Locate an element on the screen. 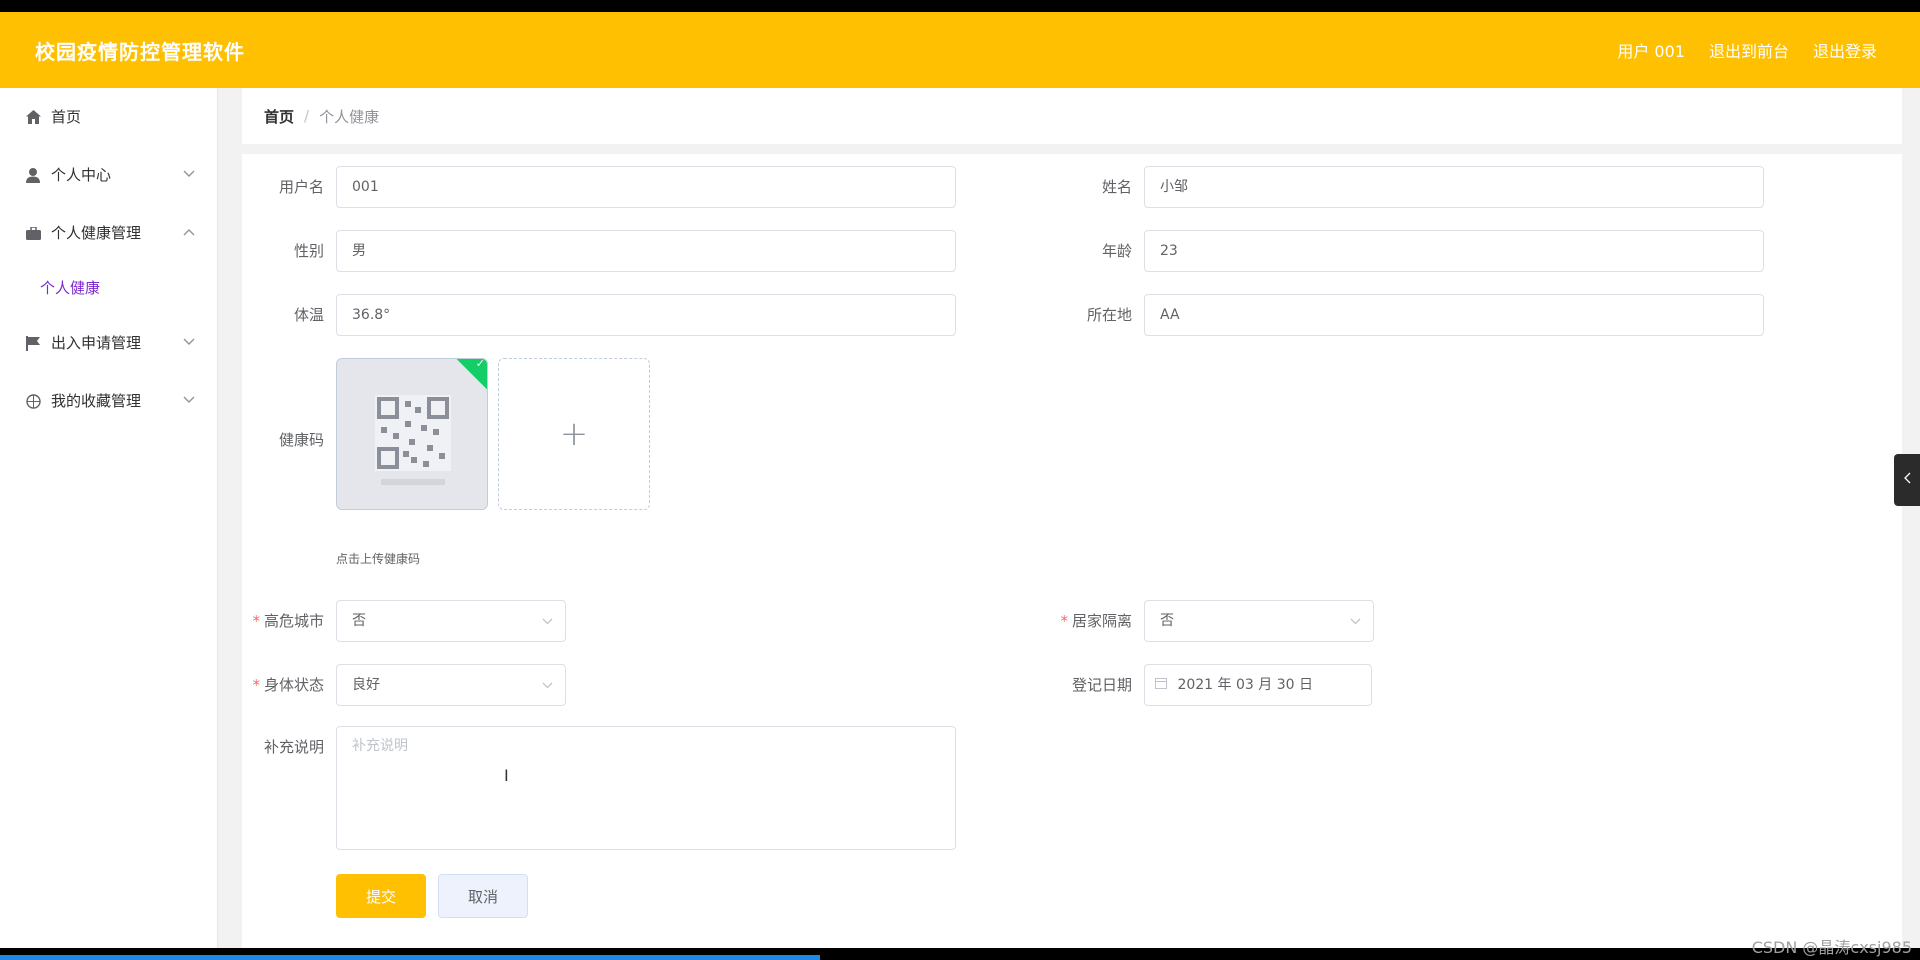 The height and width of the screenshot is (960, 1920). sidebar-item-label: 首页 is located at coordinates (66, 117).